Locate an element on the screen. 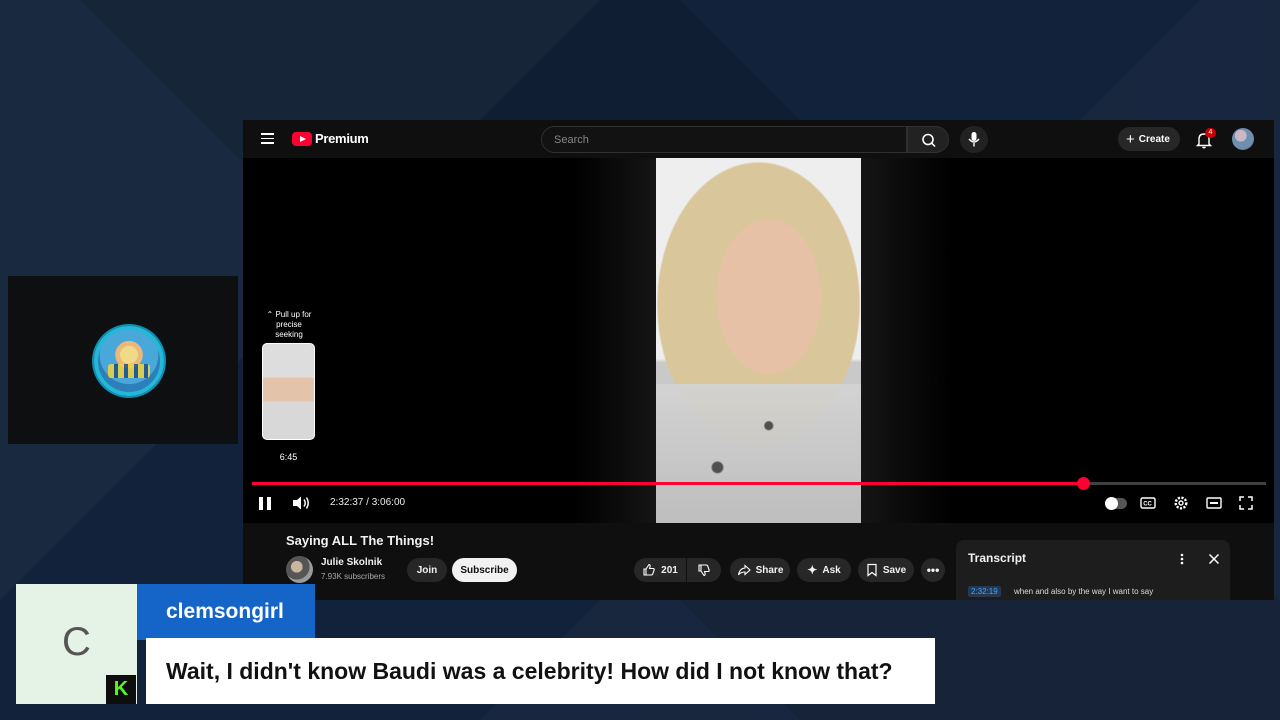 This screenshot has height=720, width=1280. share-label: Share is located at coordinates (769, 570).